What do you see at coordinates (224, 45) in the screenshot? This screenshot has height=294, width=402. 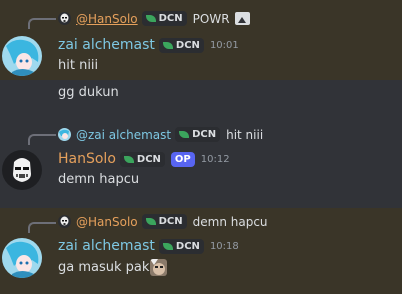 I see `timestamp: 10:01` at bounding box center [224, 45].